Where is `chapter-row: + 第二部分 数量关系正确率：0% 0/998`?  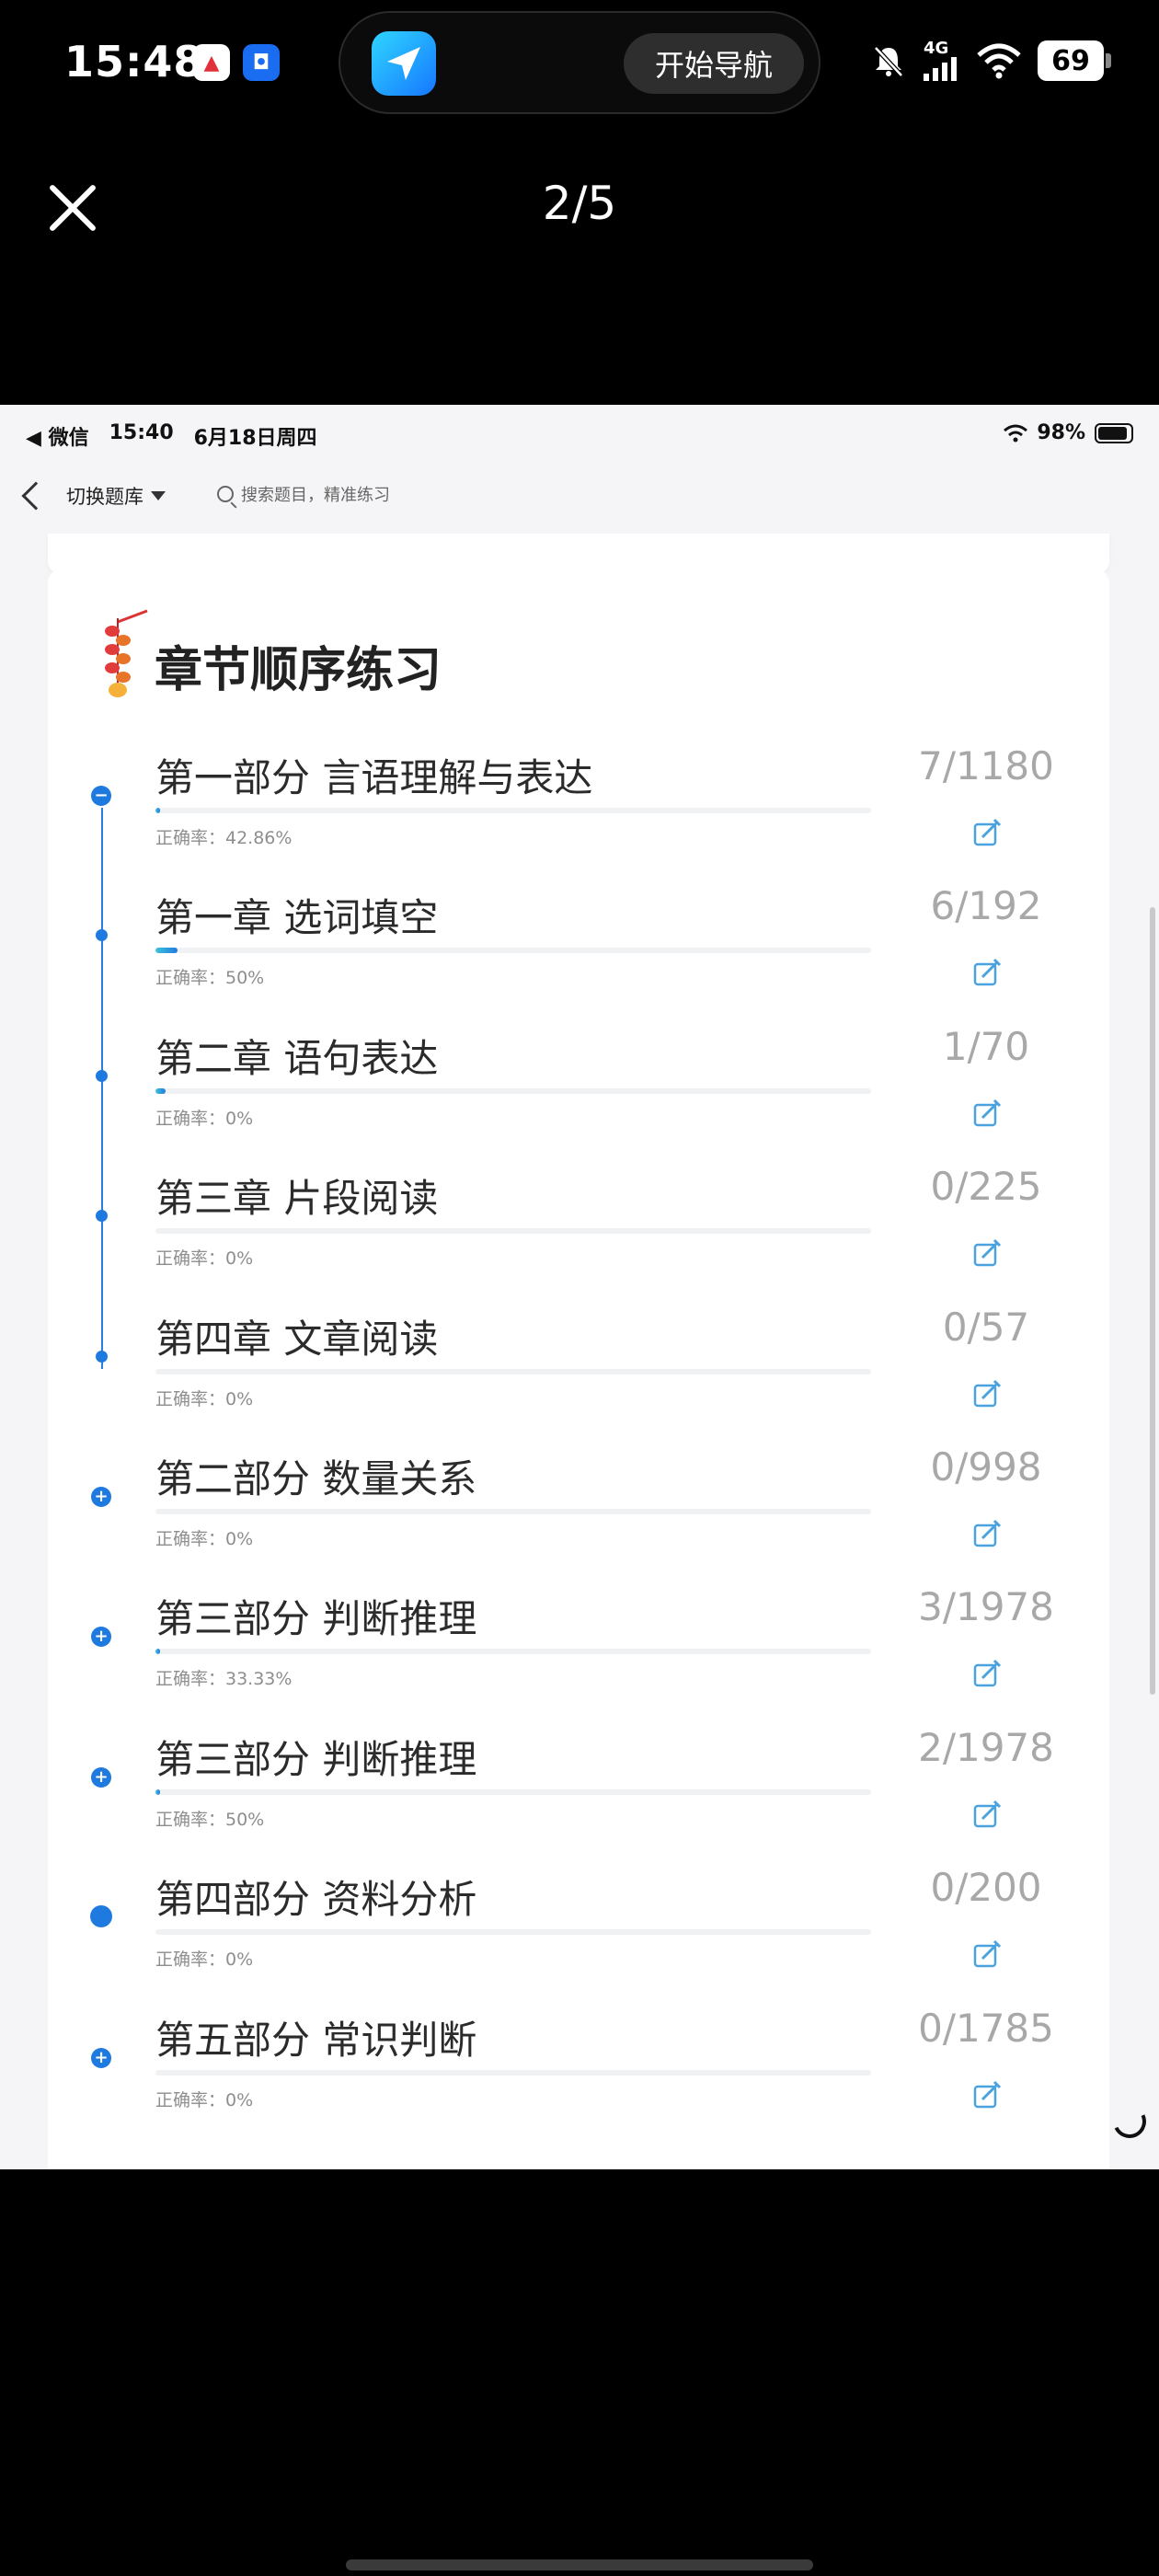
chapter-row: + 第二部分 数量关系正确率：0% 0/998 is located at coordinates (578, 1507).